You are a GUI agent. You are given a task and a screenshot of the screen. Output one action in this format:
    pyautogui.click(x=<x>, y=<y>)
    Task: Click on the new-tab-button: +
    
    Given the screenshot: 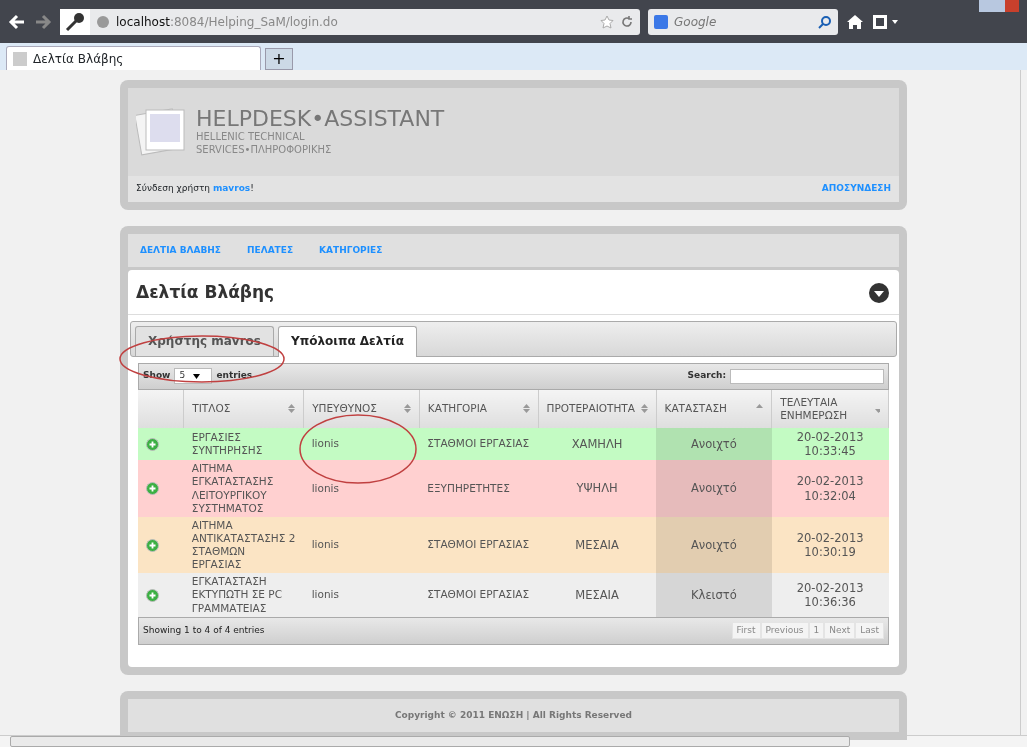 What is the action you would take?
    pyautogui.click(x=279, y=59)
    